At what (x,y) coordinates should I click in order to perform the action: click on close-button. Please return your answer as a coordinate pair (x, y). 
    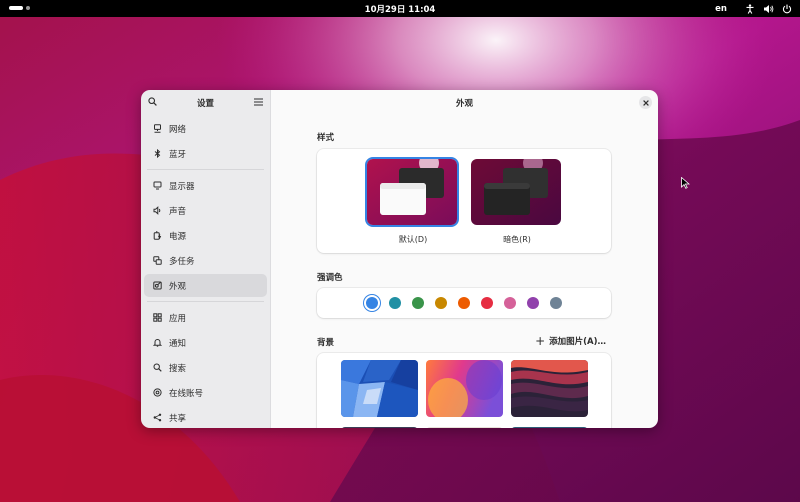
    Looking at the image, I should click on (645, 102).